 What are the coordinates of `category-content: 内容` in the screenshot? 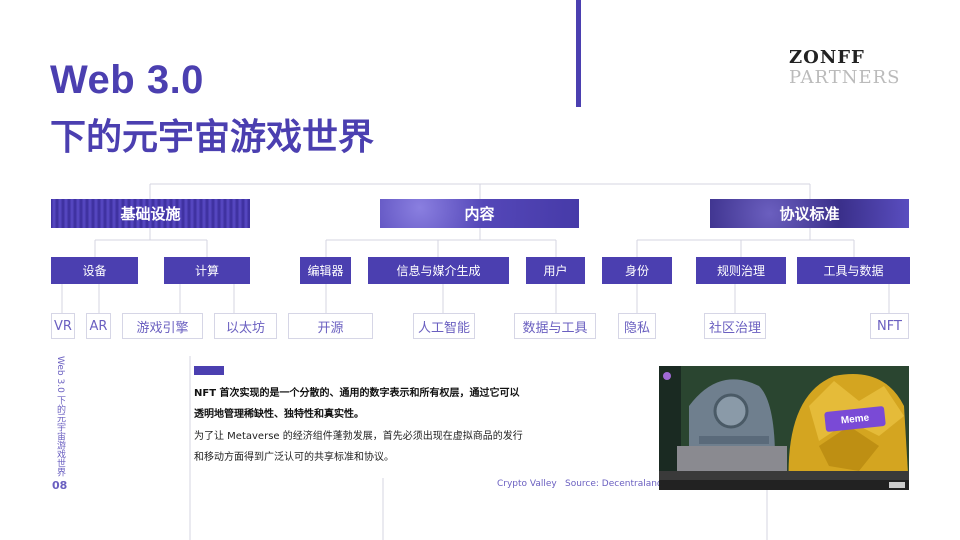 It's located at (479, 213).